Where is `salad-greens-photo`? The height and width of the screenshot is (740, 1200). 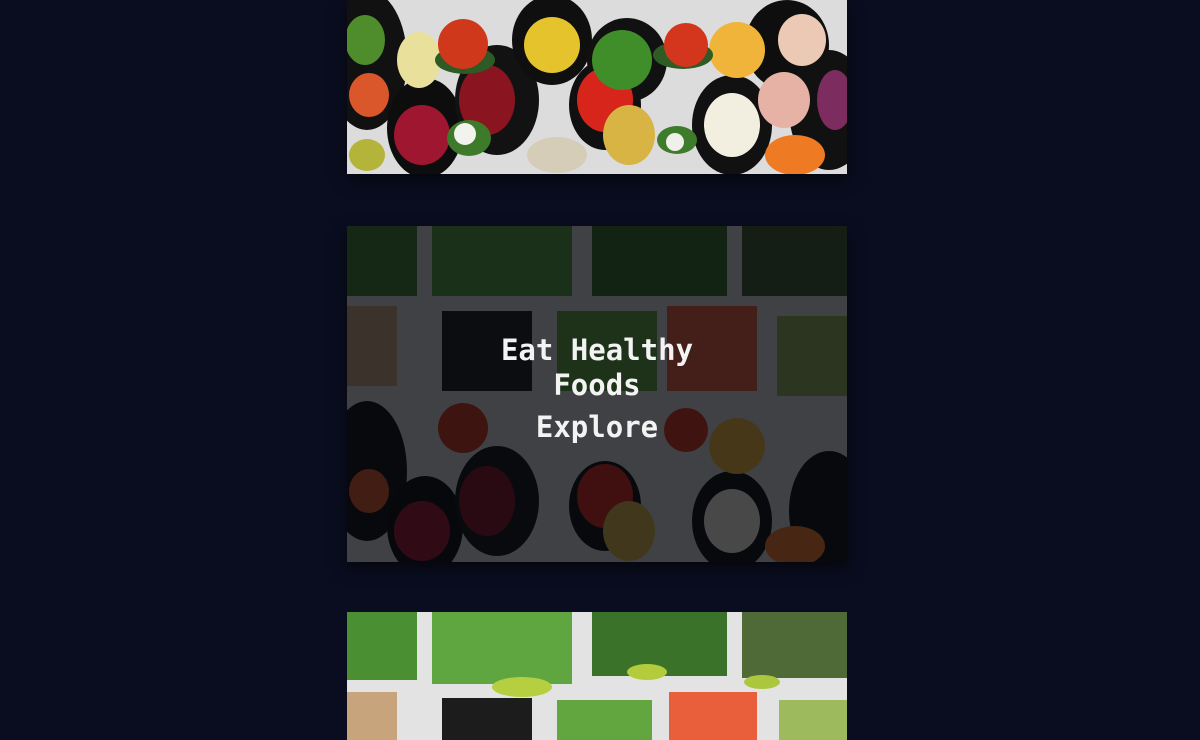 salad-greens-photo is located at coordinates (597, 676).